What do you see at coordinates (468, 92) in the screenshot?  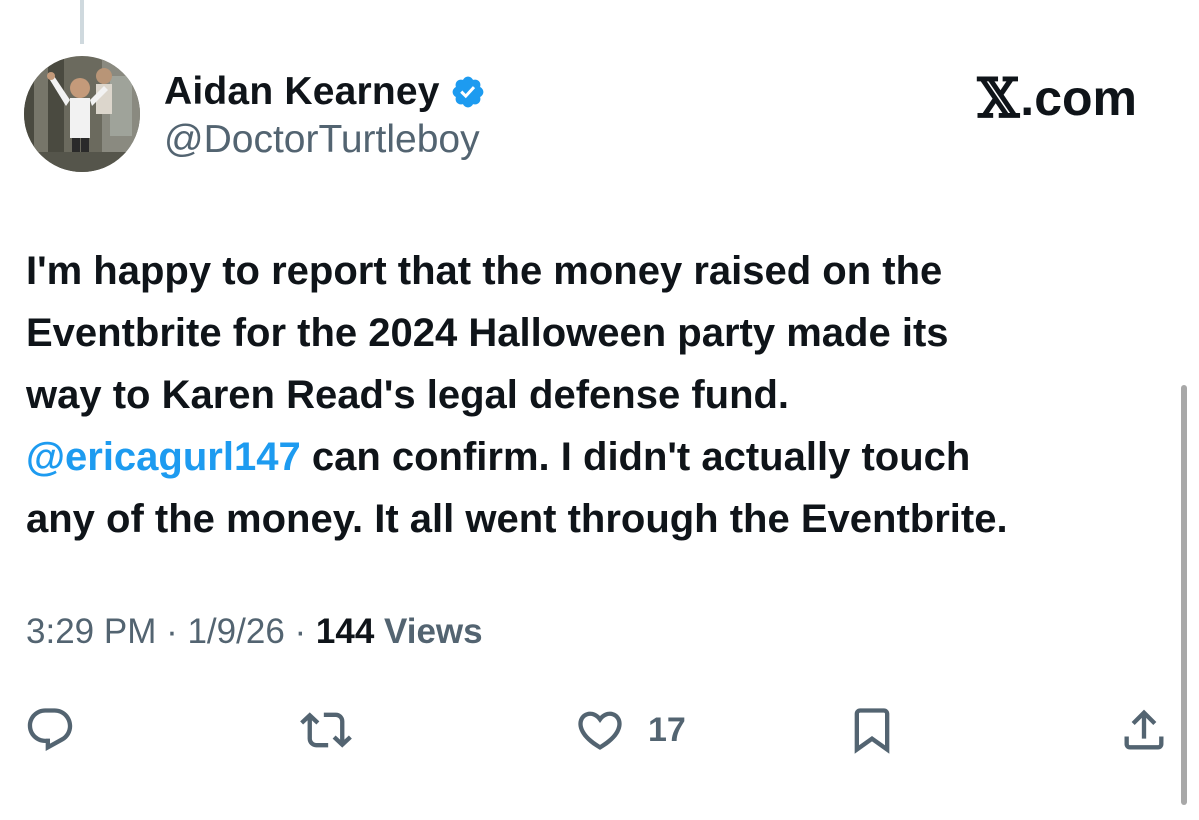 I see `verified-badge-icon` at bounding box center [468, 92].